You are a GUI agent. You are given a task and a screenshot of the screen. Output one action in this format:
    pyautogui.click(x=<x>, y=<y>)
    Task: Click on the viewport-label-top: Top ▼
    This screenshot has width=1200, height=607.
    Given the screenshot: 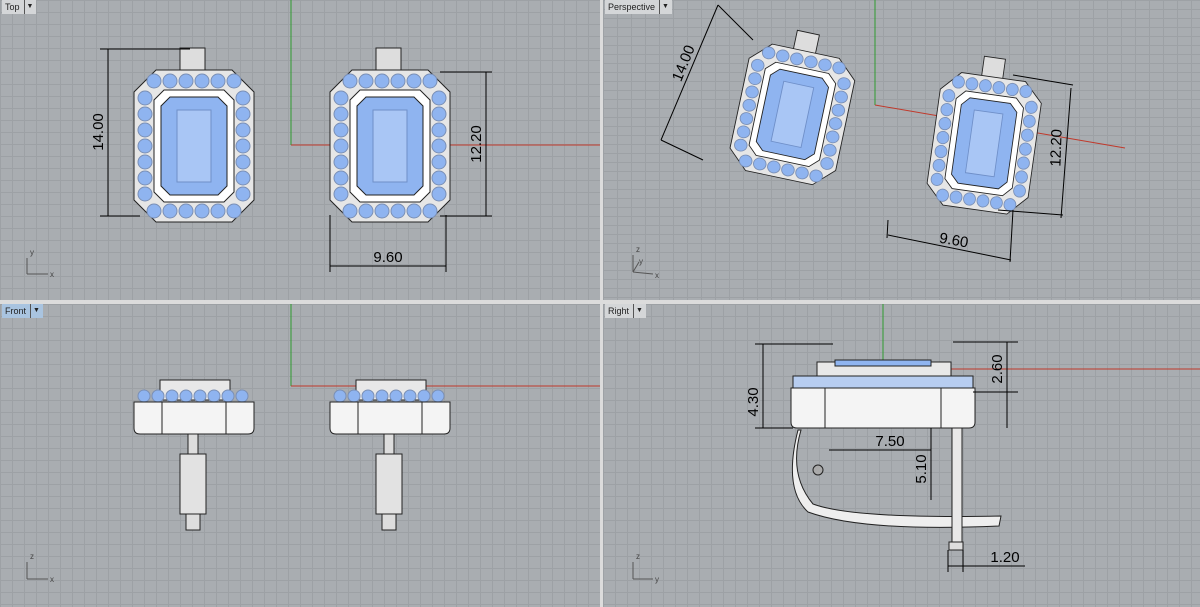 What is the action you would take?
    pyautogui.click(x=19, y=7)
    